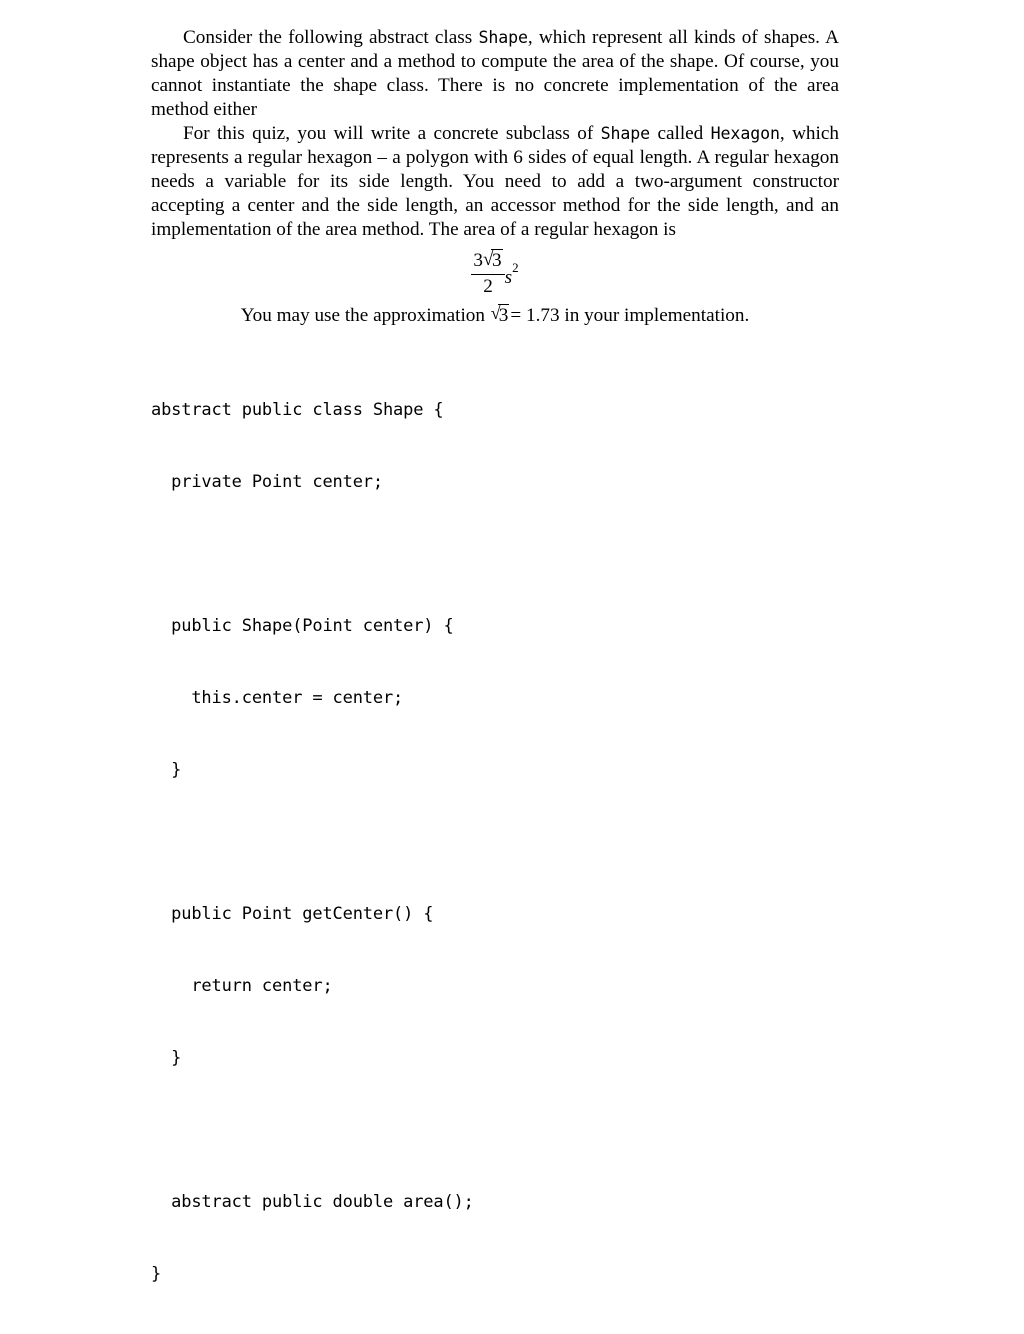 The height and width of the screenshot is (1334, 1024). Describe the element at coordinates (302, 626) in the screenshot. I see `code-line: public Shape(Point center) {` at that location.